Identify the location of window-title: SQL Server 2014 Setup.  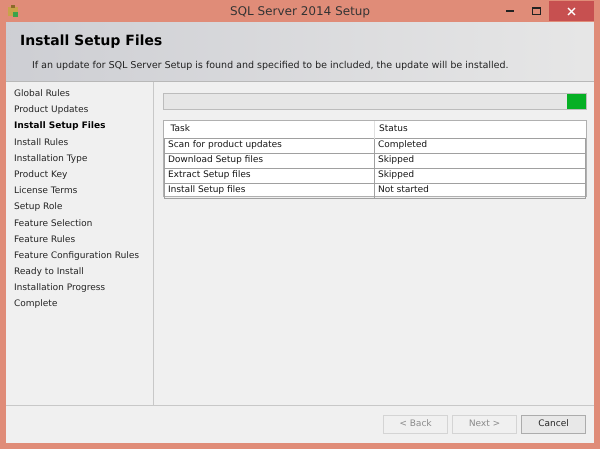
(300, 11).